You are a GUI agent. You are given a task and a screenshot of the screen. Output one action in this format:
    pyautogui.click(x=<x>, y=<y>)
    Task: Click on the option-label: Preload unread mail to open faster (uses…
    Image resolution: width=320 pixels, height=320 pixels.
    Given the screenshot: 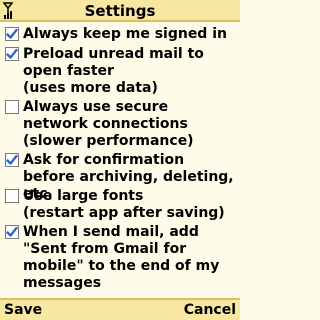 What is the action you would take?
    pyautogui.click(x=113, y=71)
    